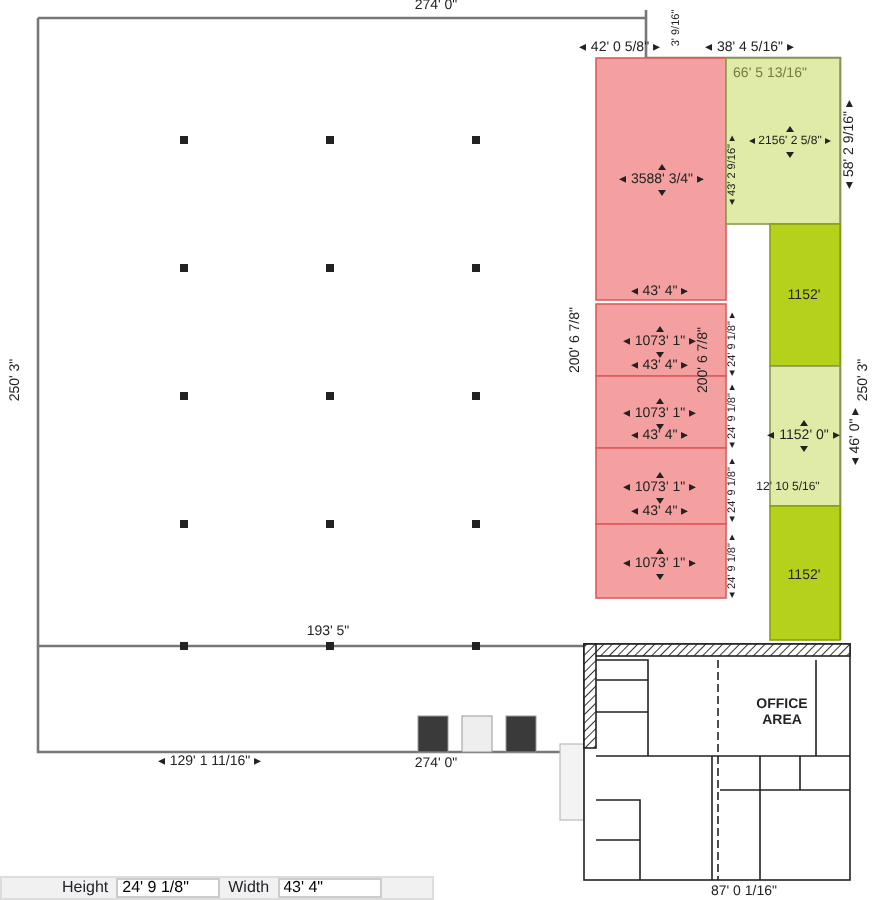 Image resolution: width=894 pixels, height=900 pixels. I want to click on move-arrows-icon, so click(790, 142).